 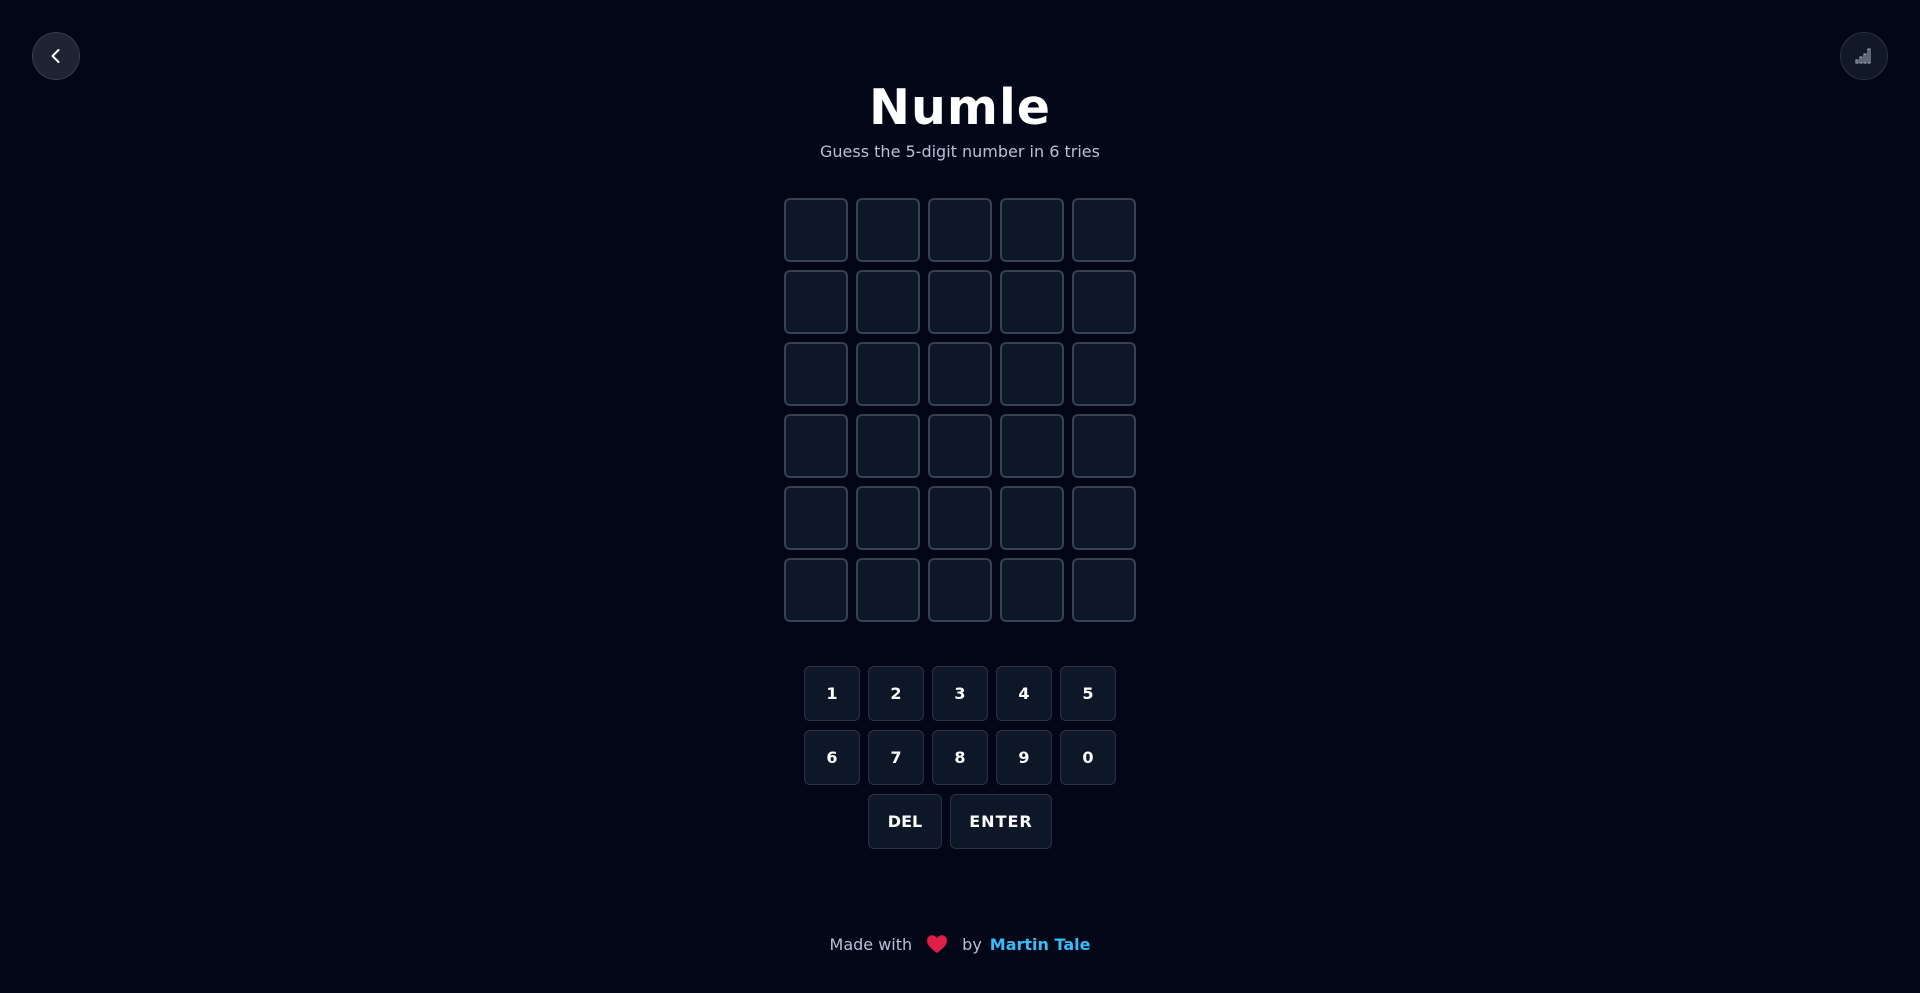 I want to click on page-title: Numle, so click(x=960, y=107).